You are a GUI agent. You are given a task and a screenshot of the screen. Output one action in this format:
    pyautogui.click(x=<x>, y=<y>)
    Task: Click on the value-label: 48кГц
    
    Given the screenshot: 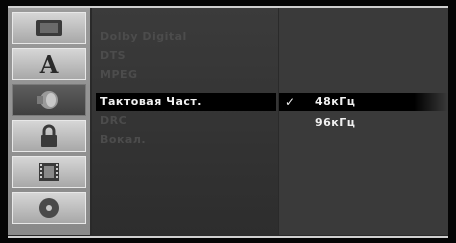 What is the action you would take?
    pyautogui.click(x=335, y=101)
    